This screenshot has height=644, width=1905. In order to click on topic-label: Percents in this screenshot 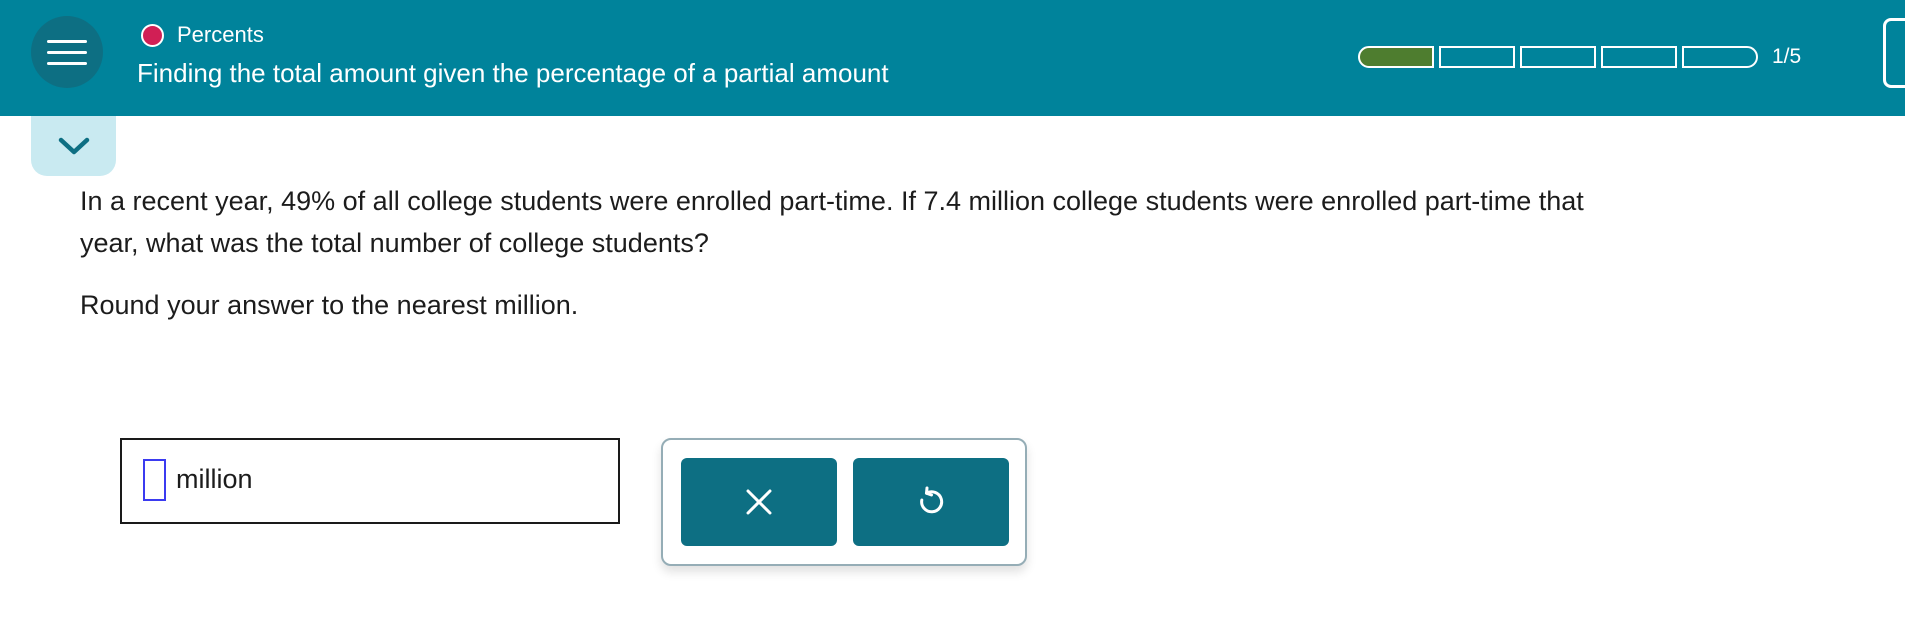, I will do `click(220, 34)`.